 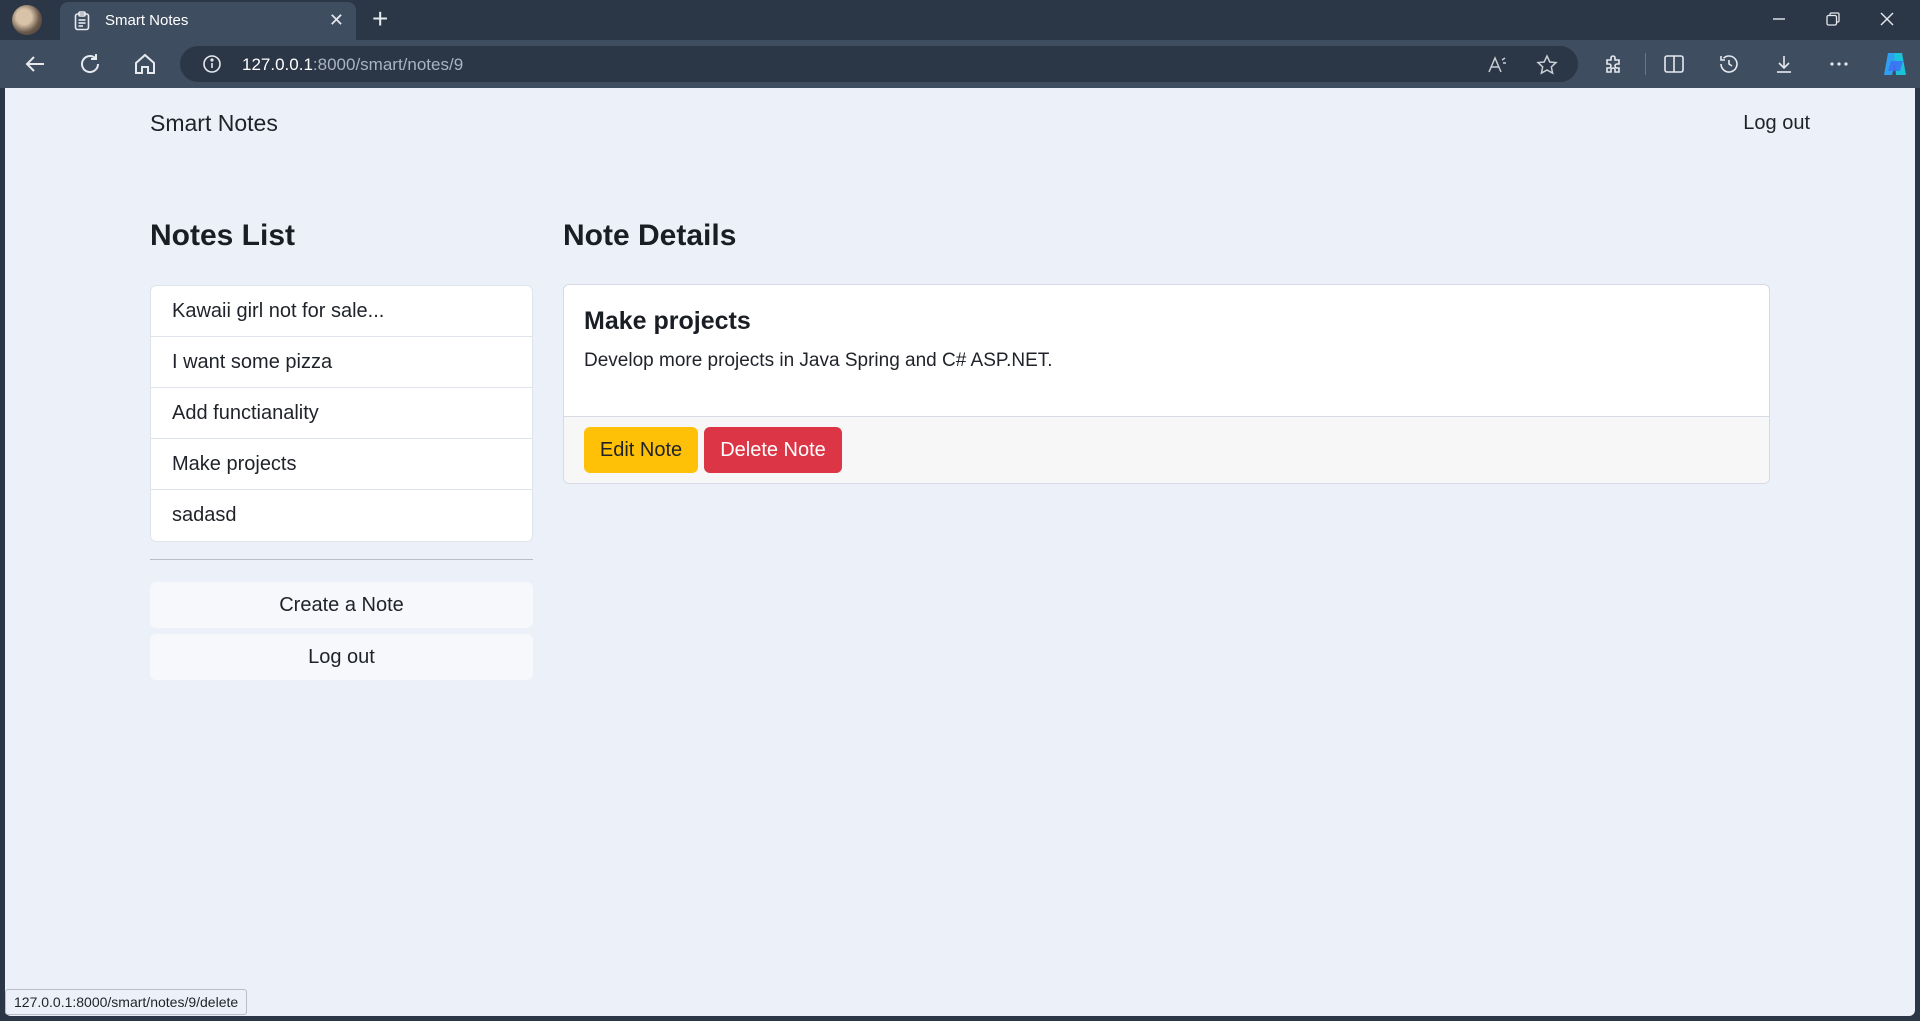 What do you see at coordinates (223, 235) in the screenshot?
I see `notes-list-heading: Notes List` at bounding box center [223, 235].